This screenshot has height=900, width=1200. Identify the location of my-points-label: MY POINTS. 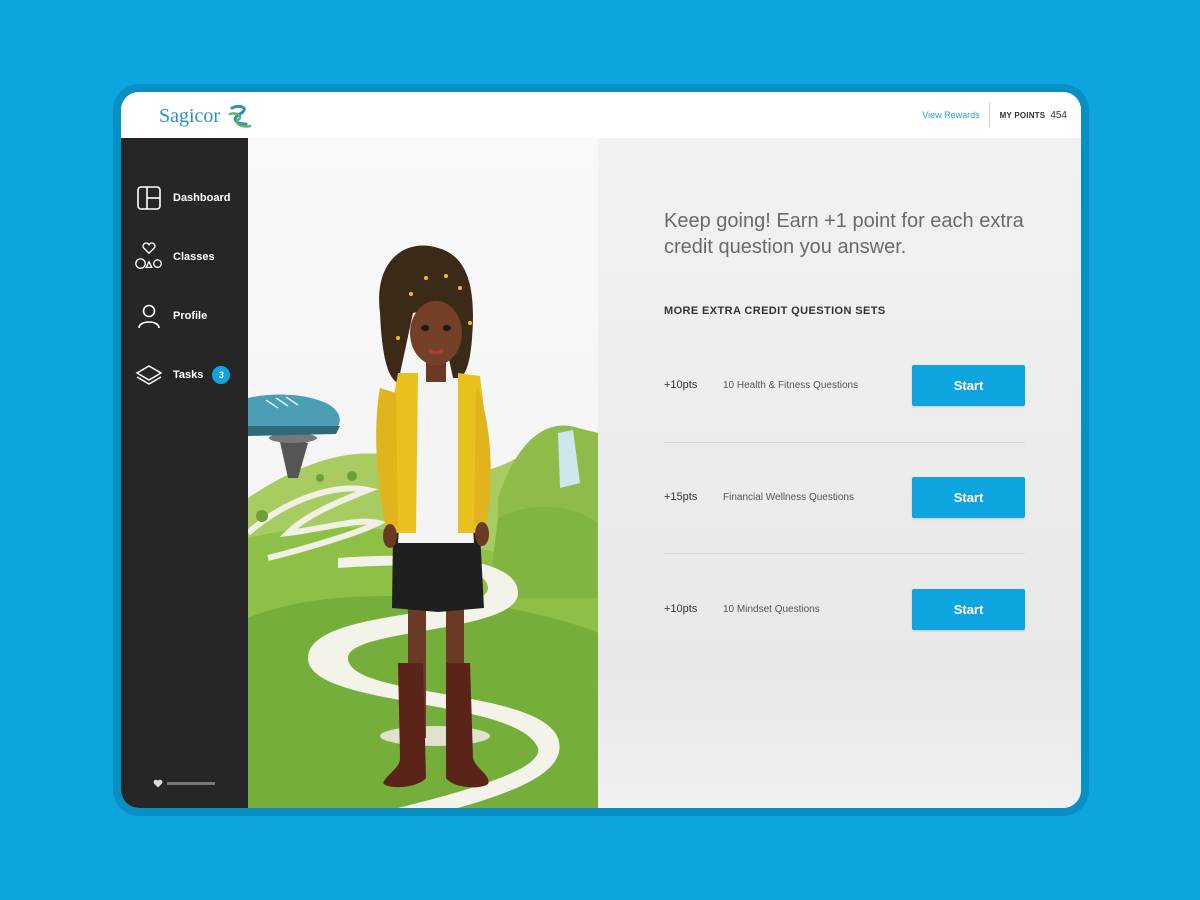
(1022, 115).